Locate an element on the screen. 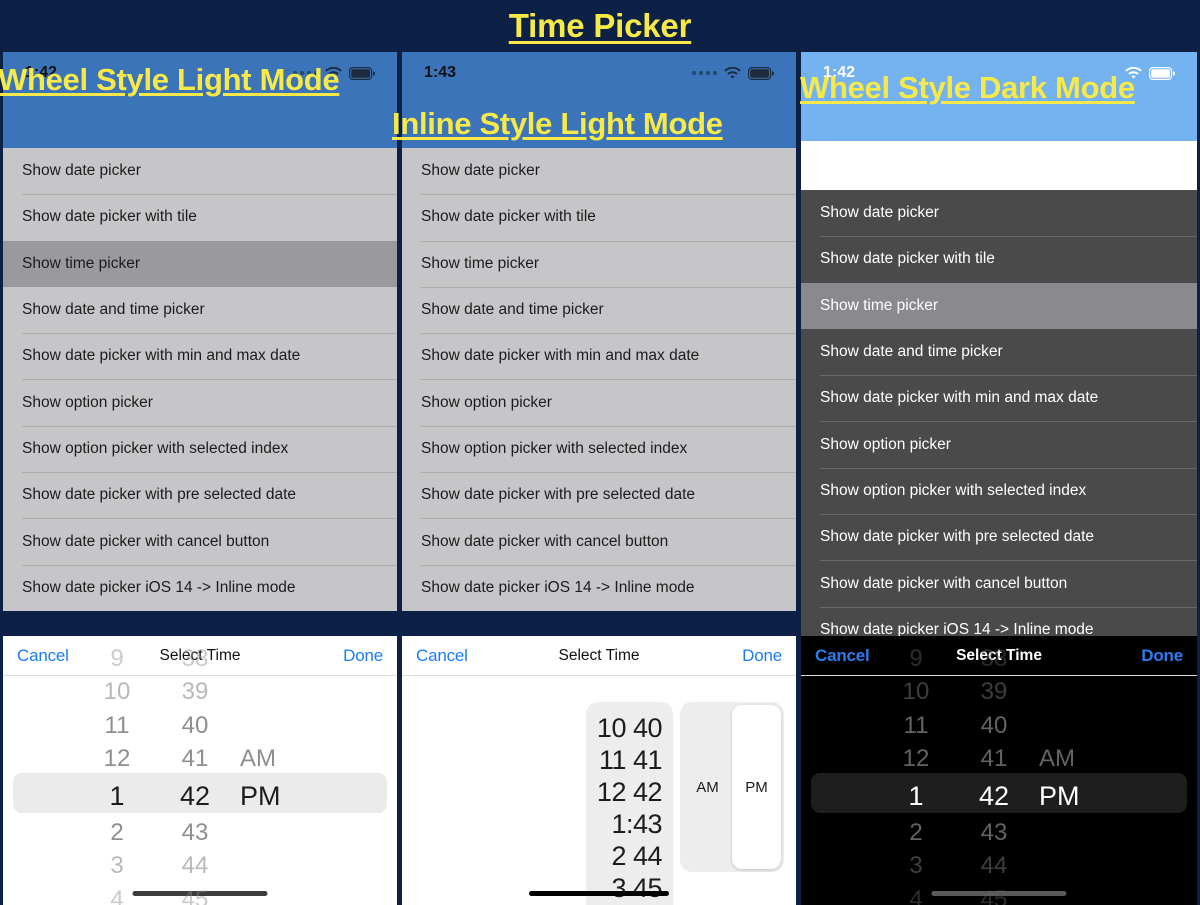 This screenshot has width=1200, height=905. segment-am: AM is located at coordinates (707, 787).